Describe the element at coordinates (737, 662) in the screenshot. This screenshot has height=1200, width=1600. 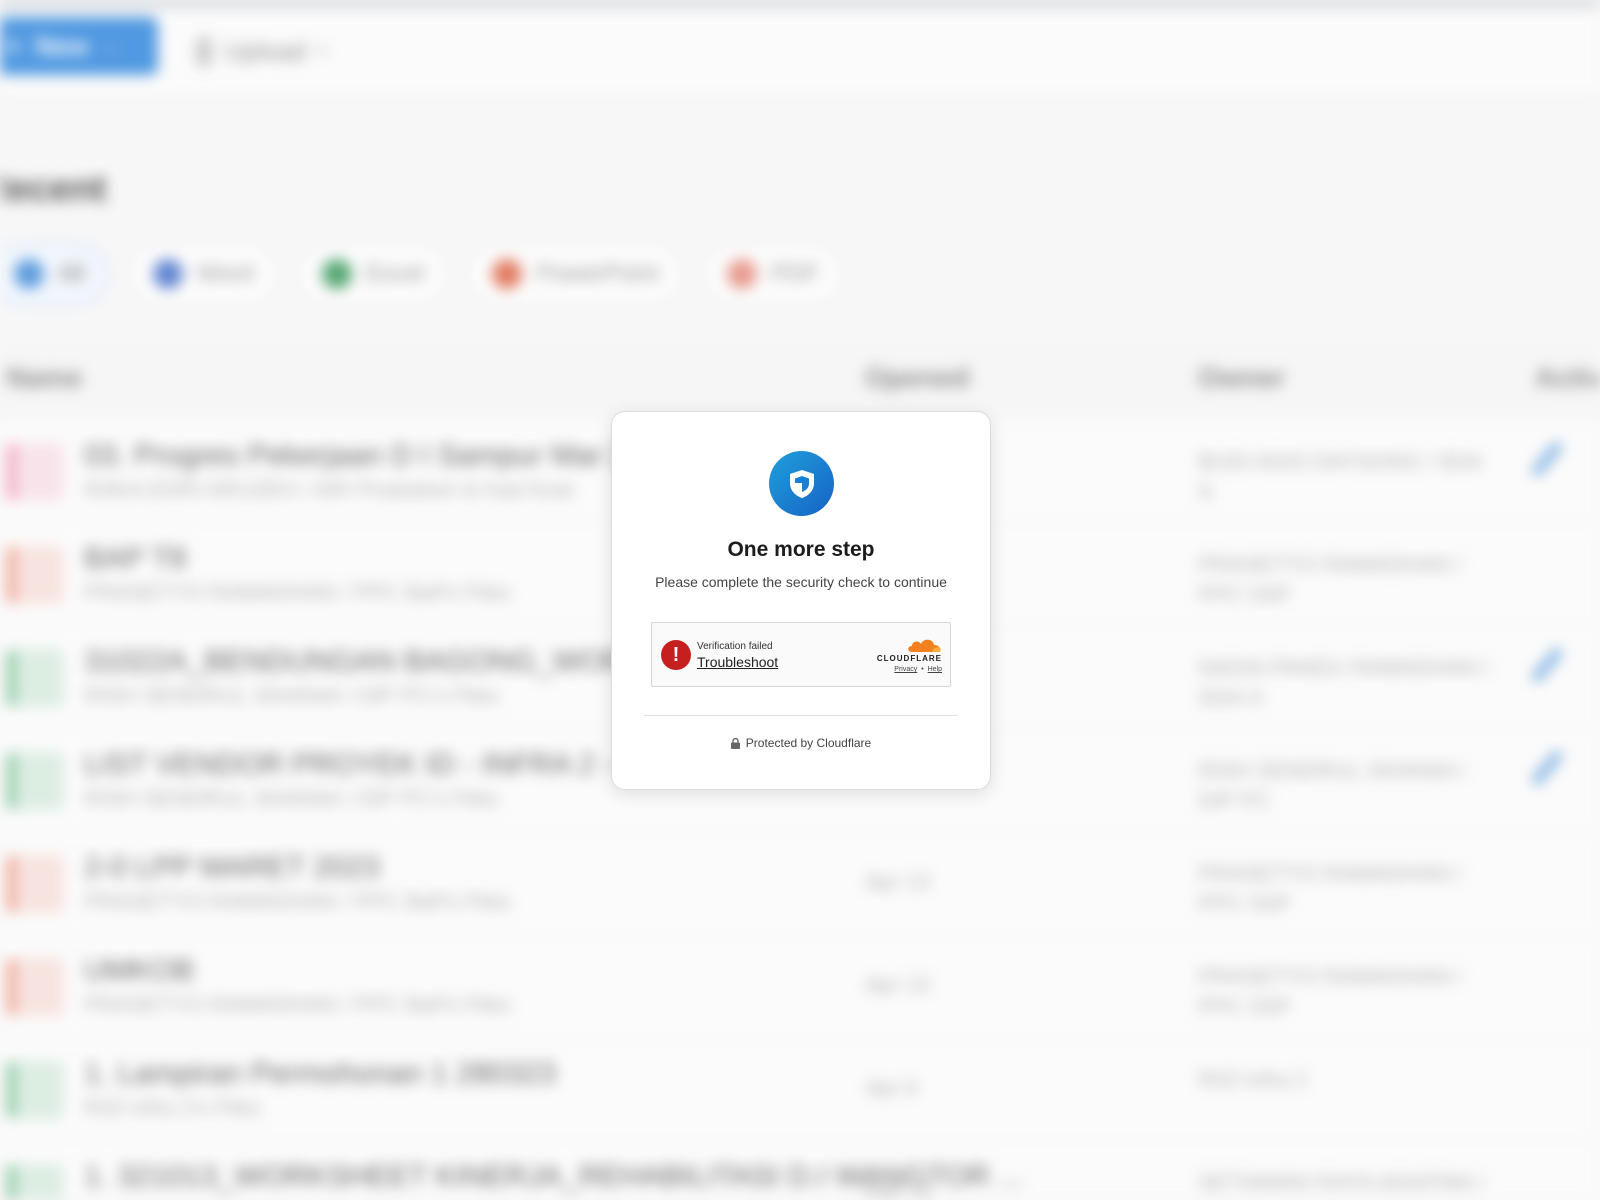
I see `troubleshoot-link: Troubleshoot` at that location.